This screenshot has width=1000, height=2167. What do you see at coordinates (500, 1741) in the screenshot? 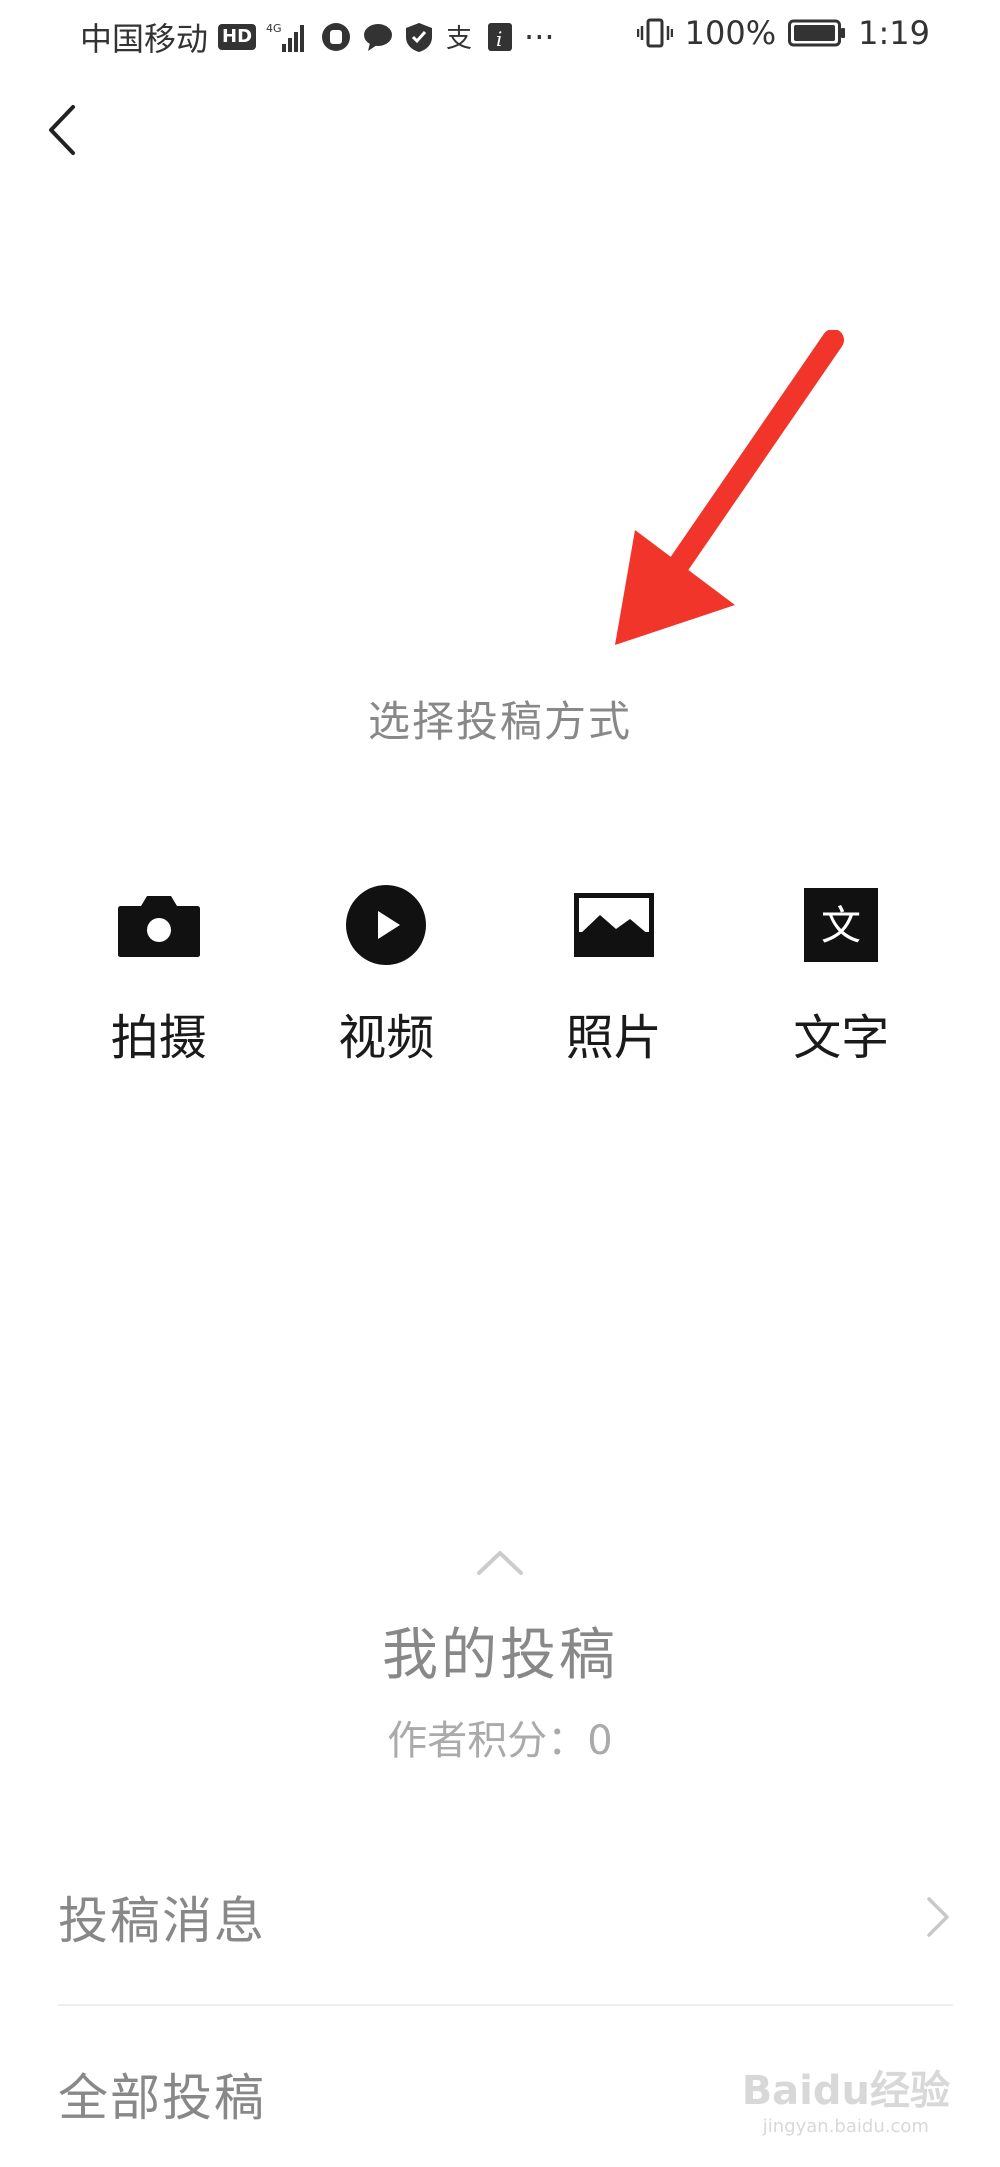
I see `author-score: 作者积分：0` at bounding box center [500, 1741].